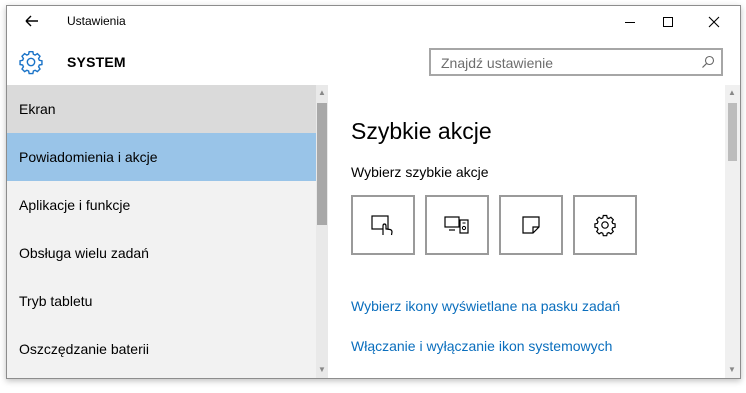 This screenshot has width=746, height=393. Describe the element at coordinates (497, 63) in the screenshot. I see `search-placeholder: Znajdź ustawienie` at that location.